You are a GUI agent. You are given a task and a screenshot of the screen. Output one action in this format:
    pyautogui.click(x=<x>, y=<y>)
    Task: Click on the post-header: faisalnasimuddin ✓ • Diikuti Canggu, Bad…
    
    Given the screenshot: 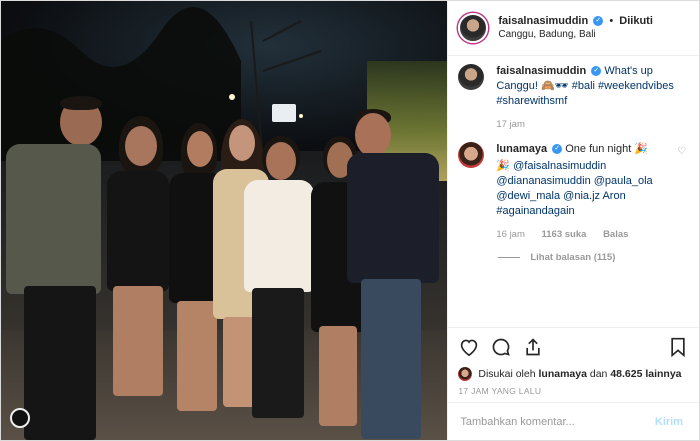 What is the action you would take?
    pyautogui.click(x=573, y=28)
    